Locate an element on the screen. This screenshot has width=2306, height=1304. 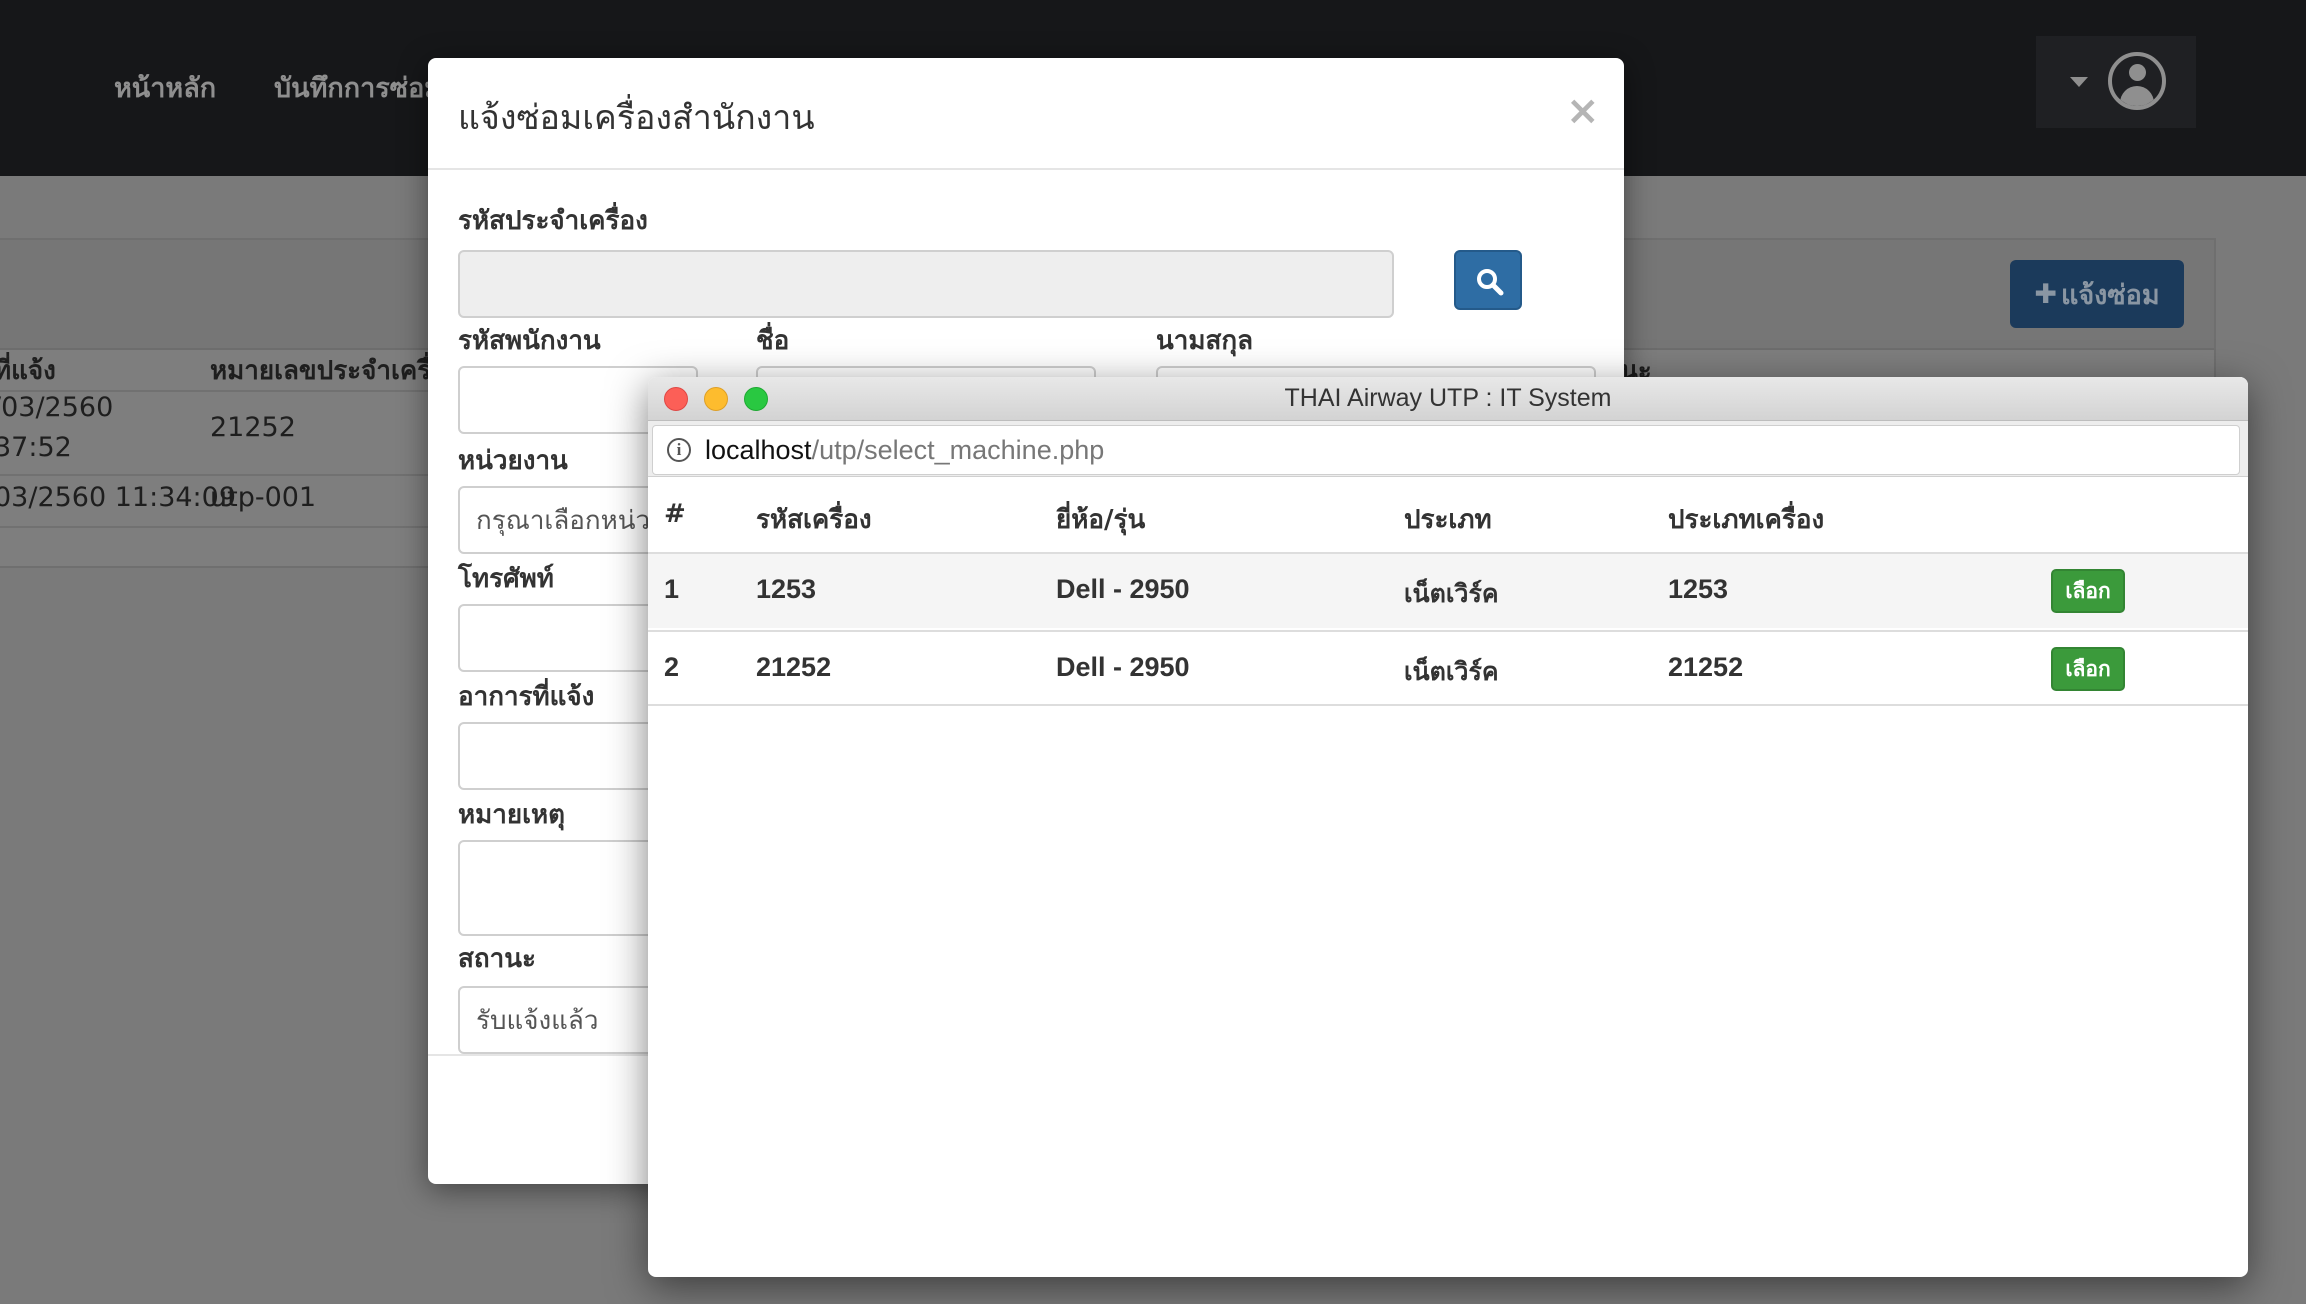
column-header-brand-model: ยี่ห้อ/รุ่น is located at coordinates (1101, 520).